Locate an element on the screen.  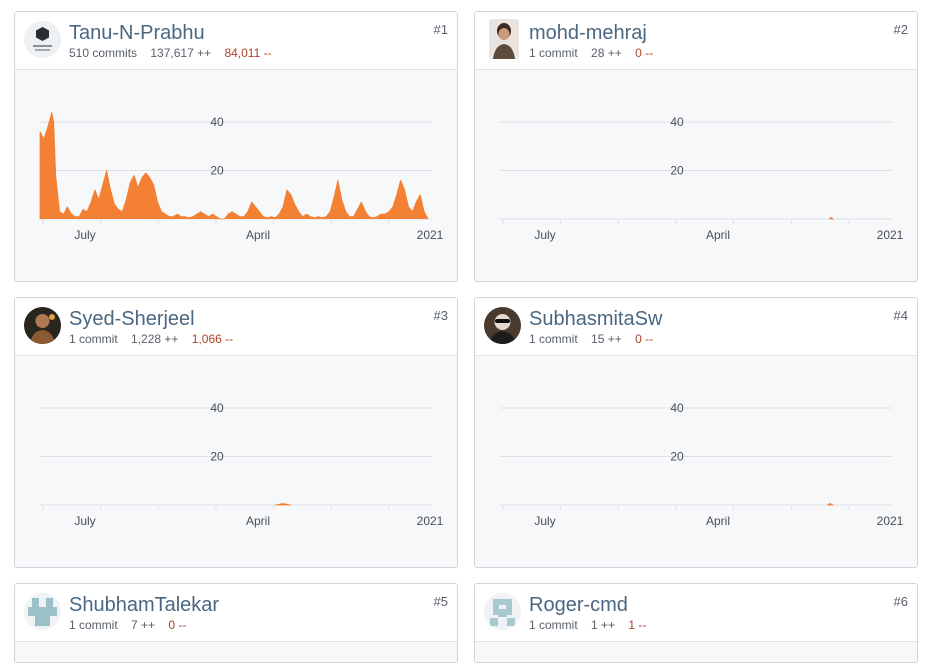
contributor-stats: 1 commit 1,228 ++ 1,066 -- is located at coordinates (156, 339).